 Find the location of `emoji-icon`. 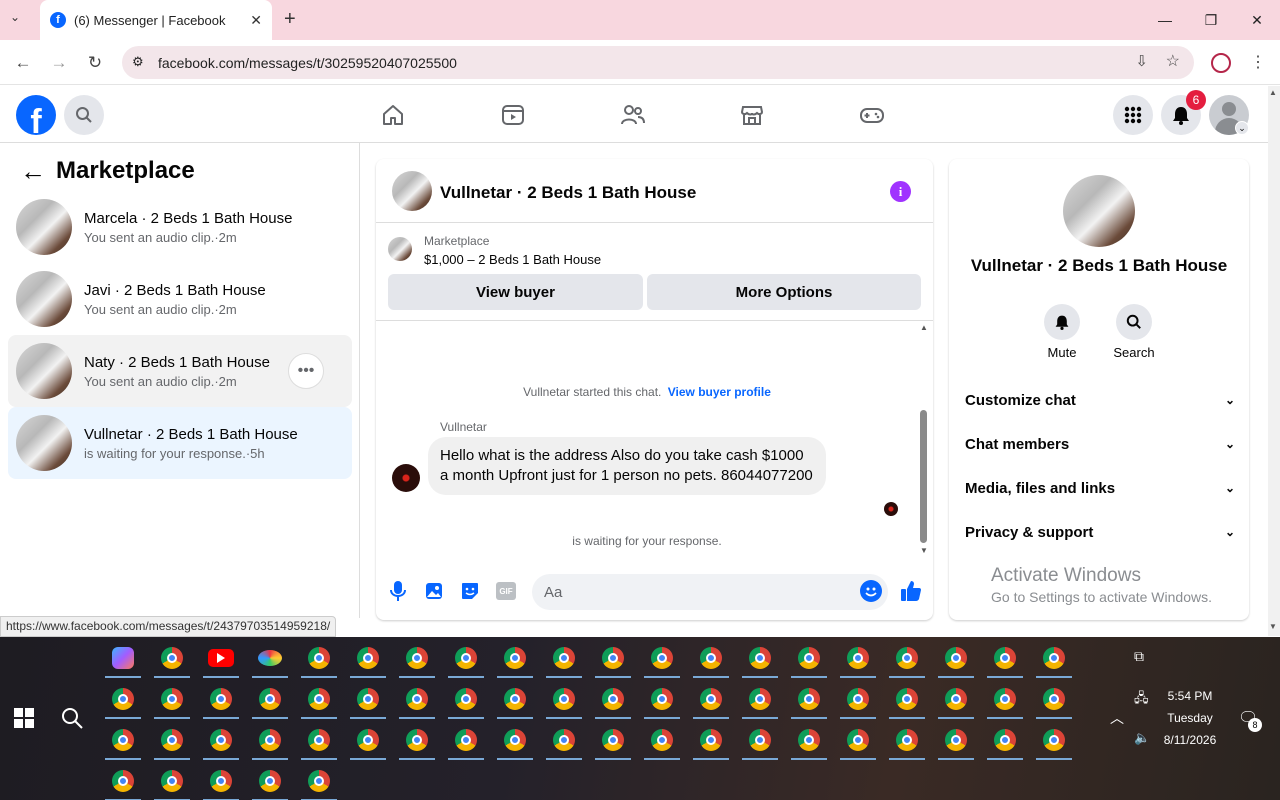

emoji-icon is located at coordinates (871, 591).